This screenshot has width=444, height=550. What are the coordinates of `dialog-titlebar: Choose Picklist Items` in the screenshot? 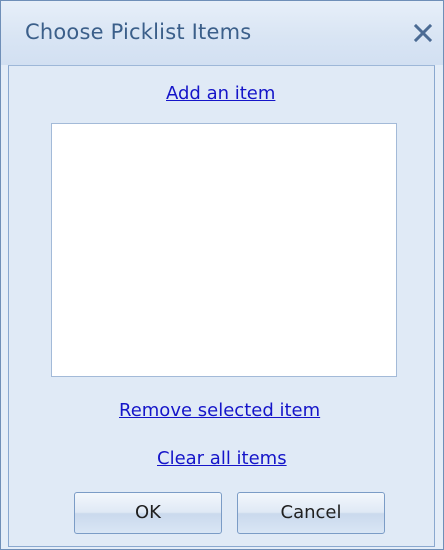 It's located at (222, 33).